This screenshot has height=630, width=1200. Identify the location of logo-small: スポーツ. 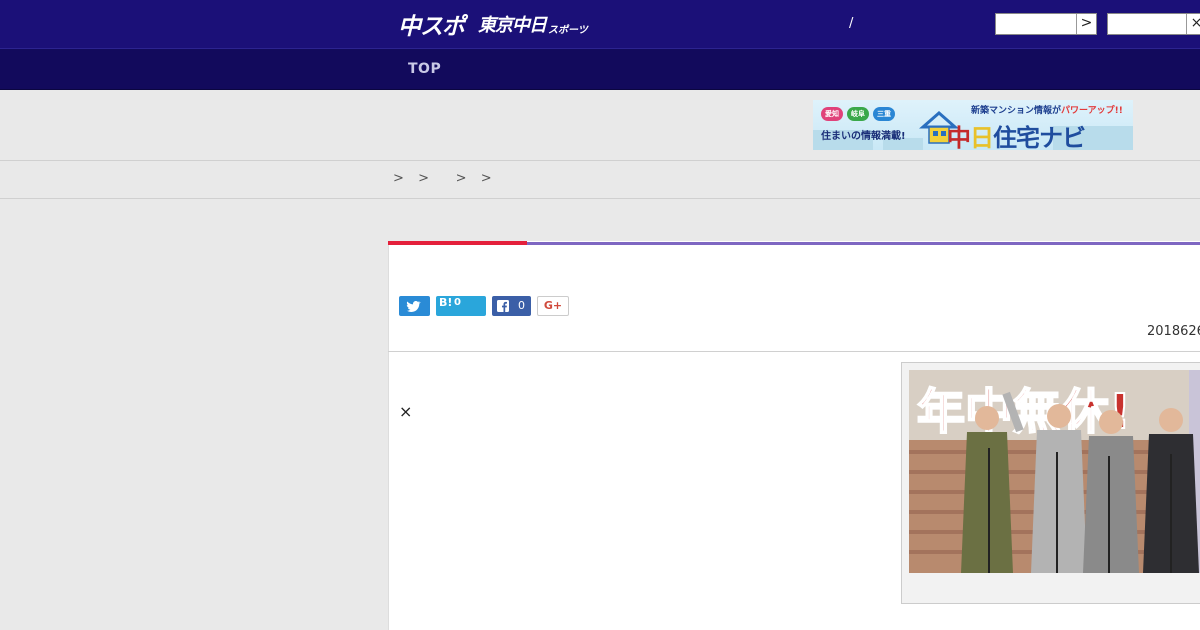
(568, 30).